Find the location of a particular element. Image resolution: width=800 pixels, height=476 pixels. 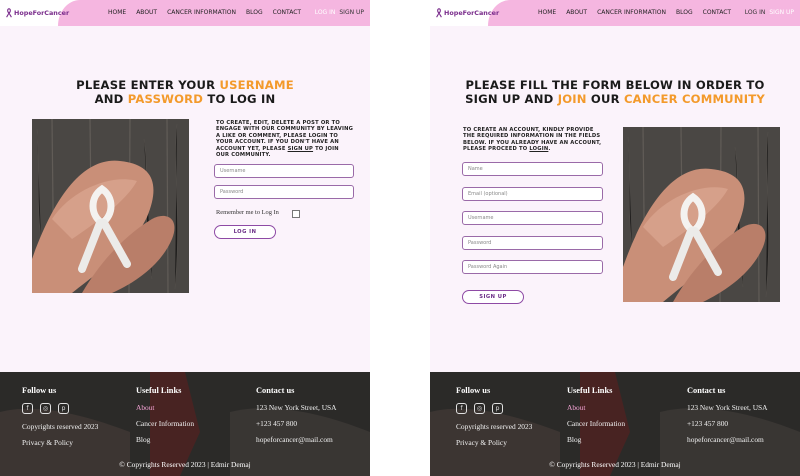

signup-button: SIGN UP is located at coordinates (493, 297).